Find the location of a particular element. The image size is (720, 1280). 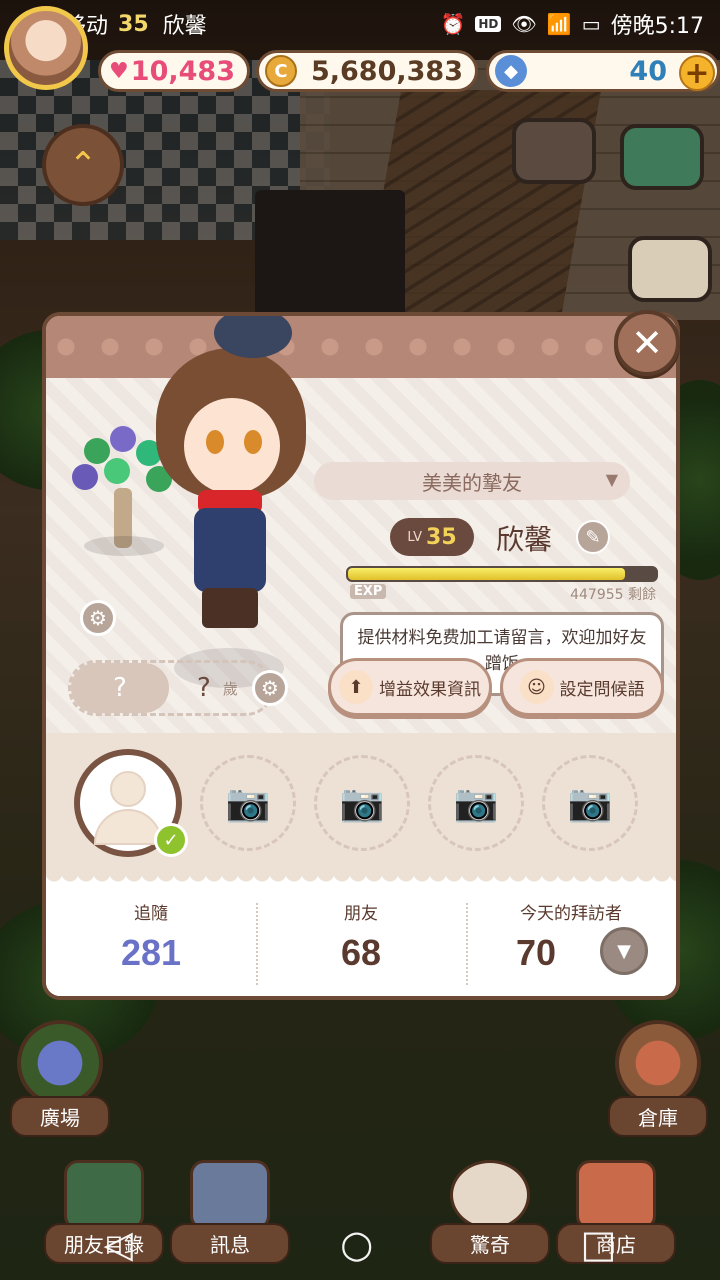

level-value: 35 is located at coordinates (441, 537).